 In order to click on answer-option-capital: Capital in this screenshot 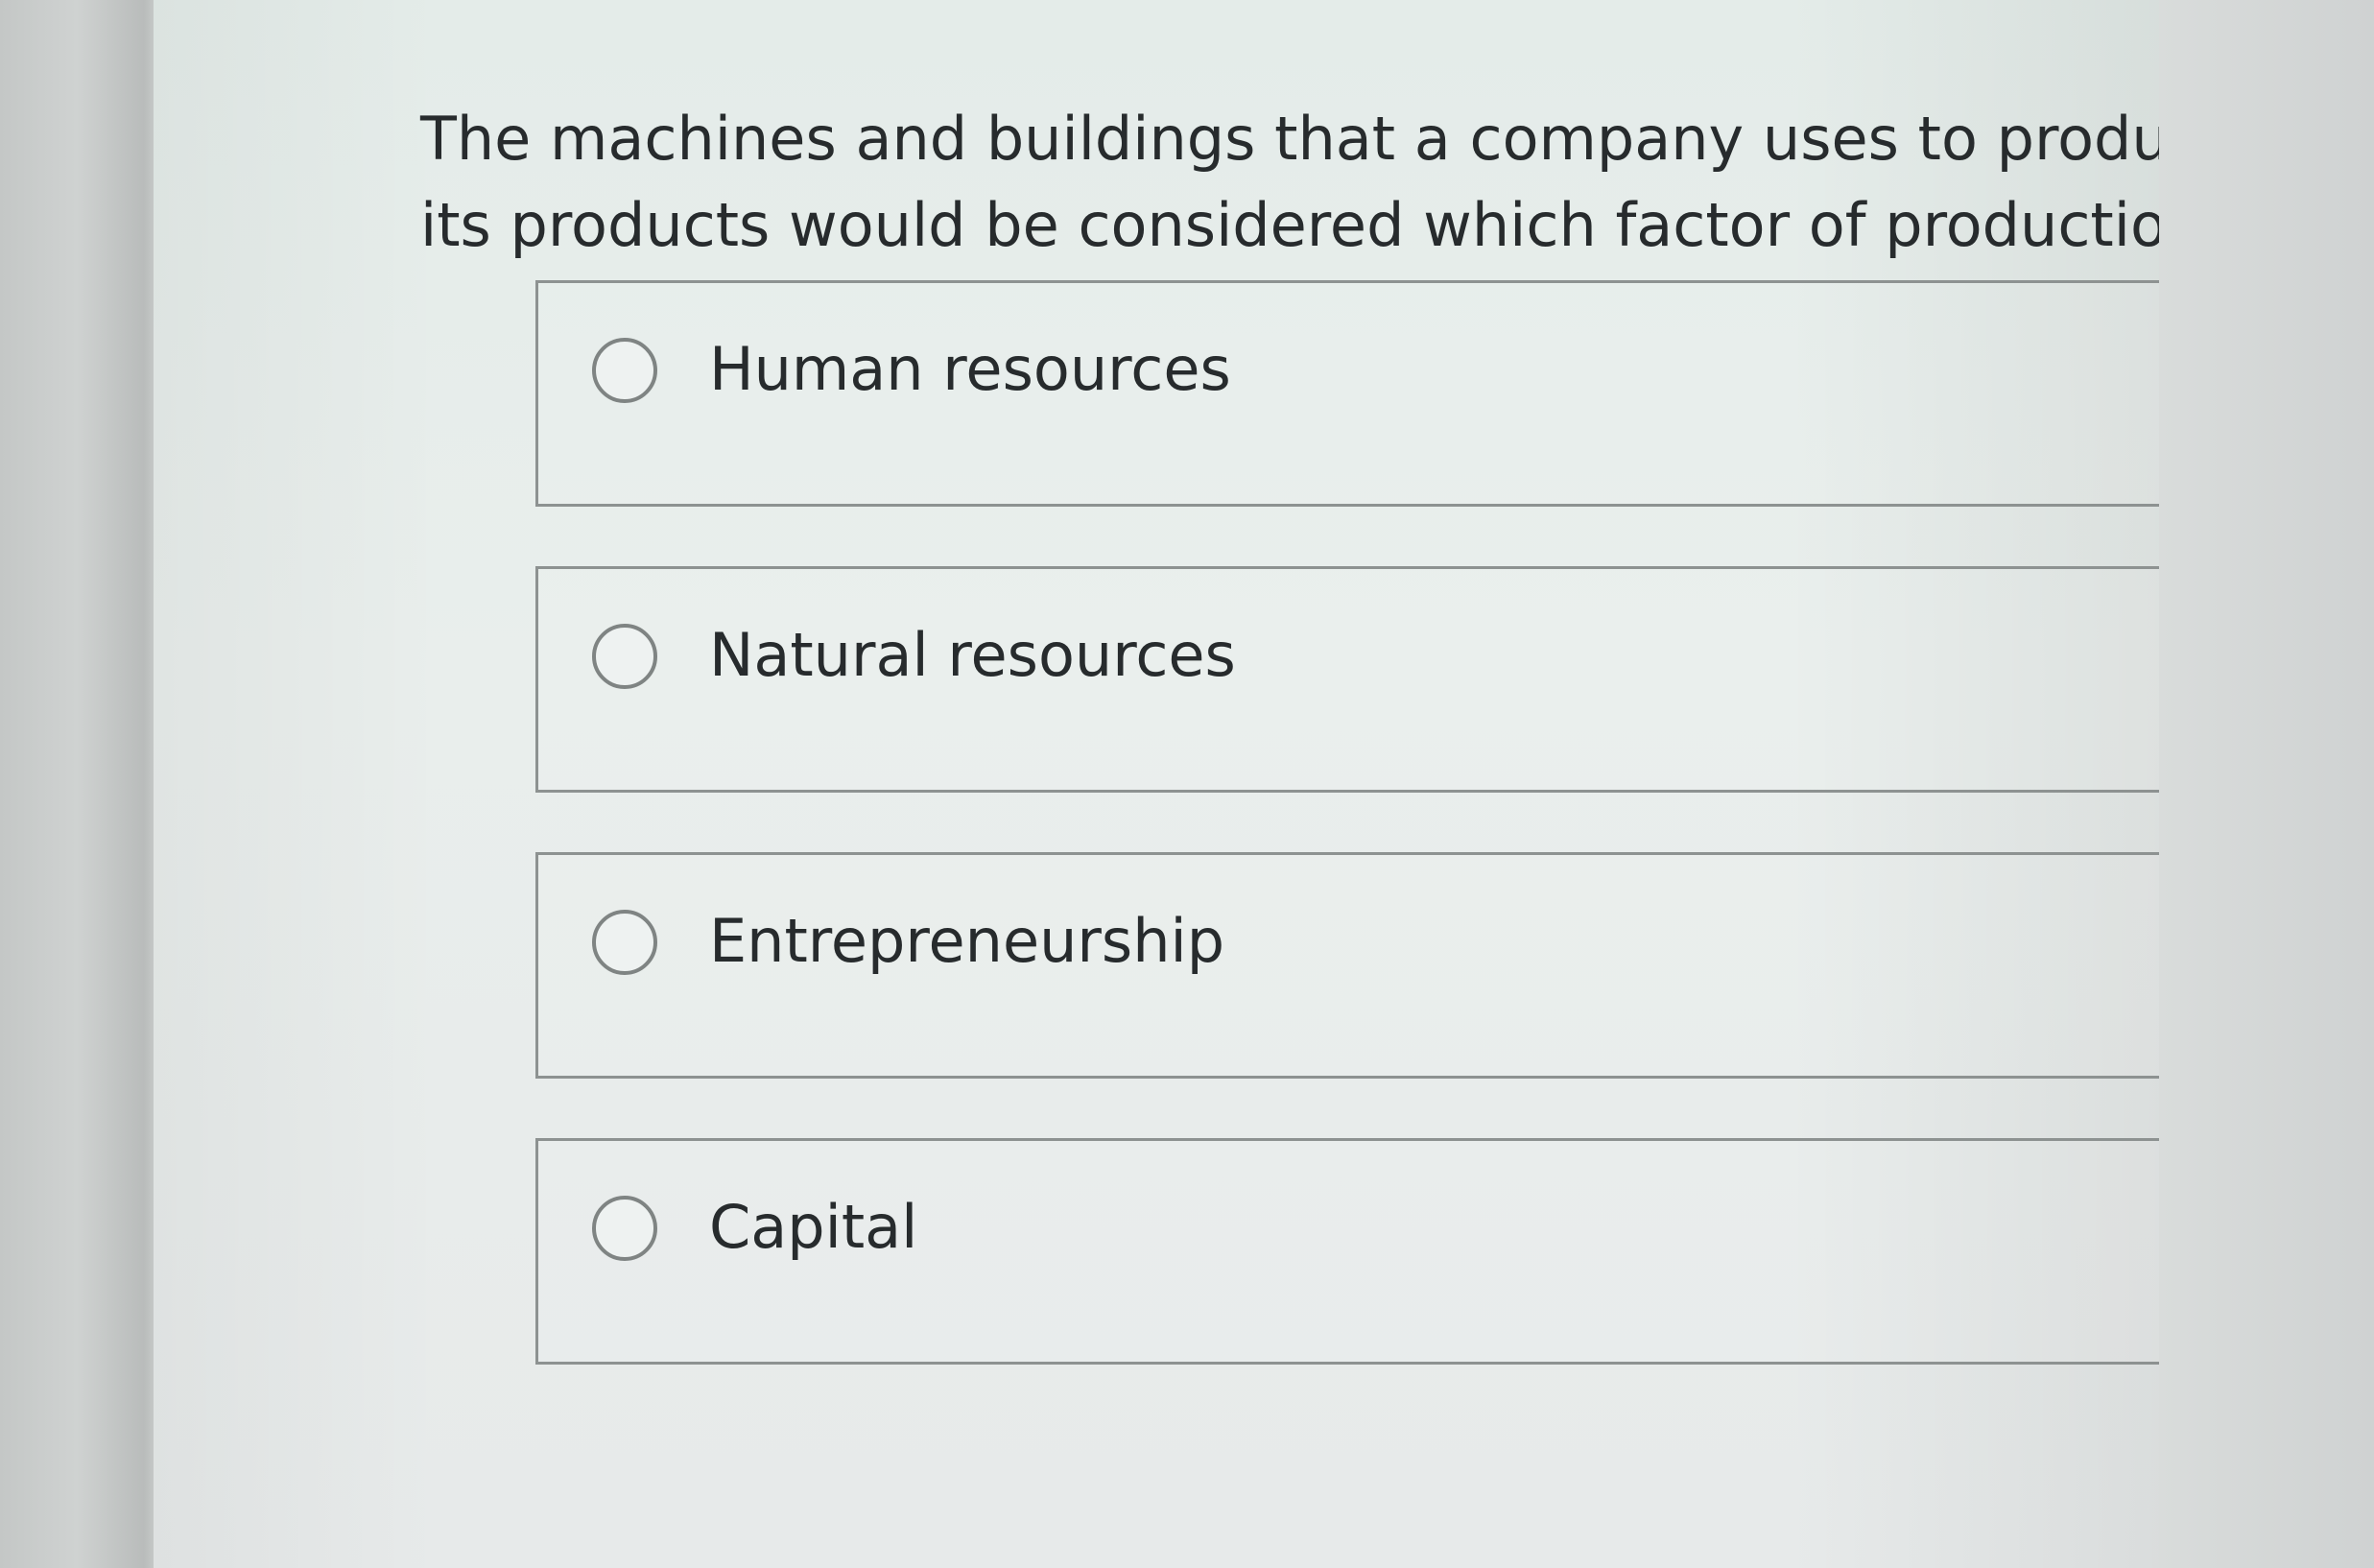, I will do `click(1361, 1251)`.